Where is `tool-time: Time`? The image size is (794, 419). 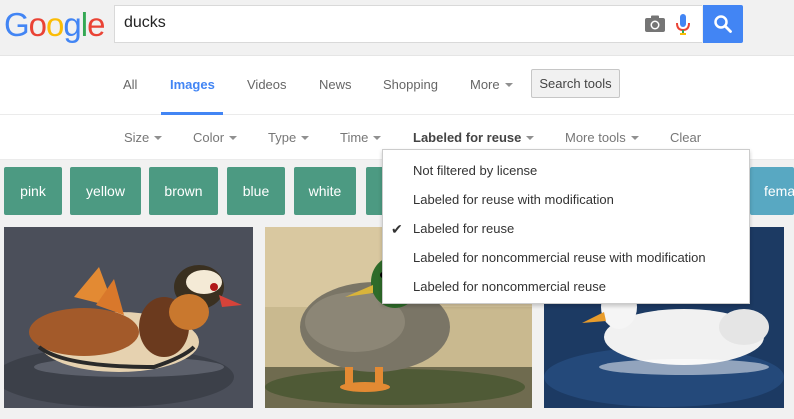
tool-time: Time is located at coordinates (361, 137).